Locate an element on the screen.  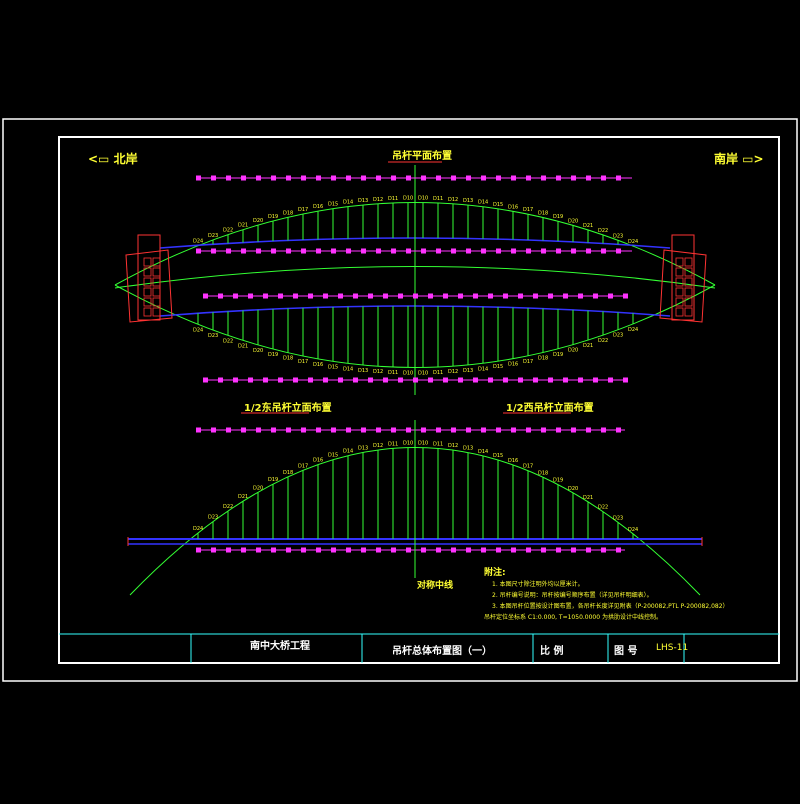
elev-label: D24 is located at coordinates (633, 530).